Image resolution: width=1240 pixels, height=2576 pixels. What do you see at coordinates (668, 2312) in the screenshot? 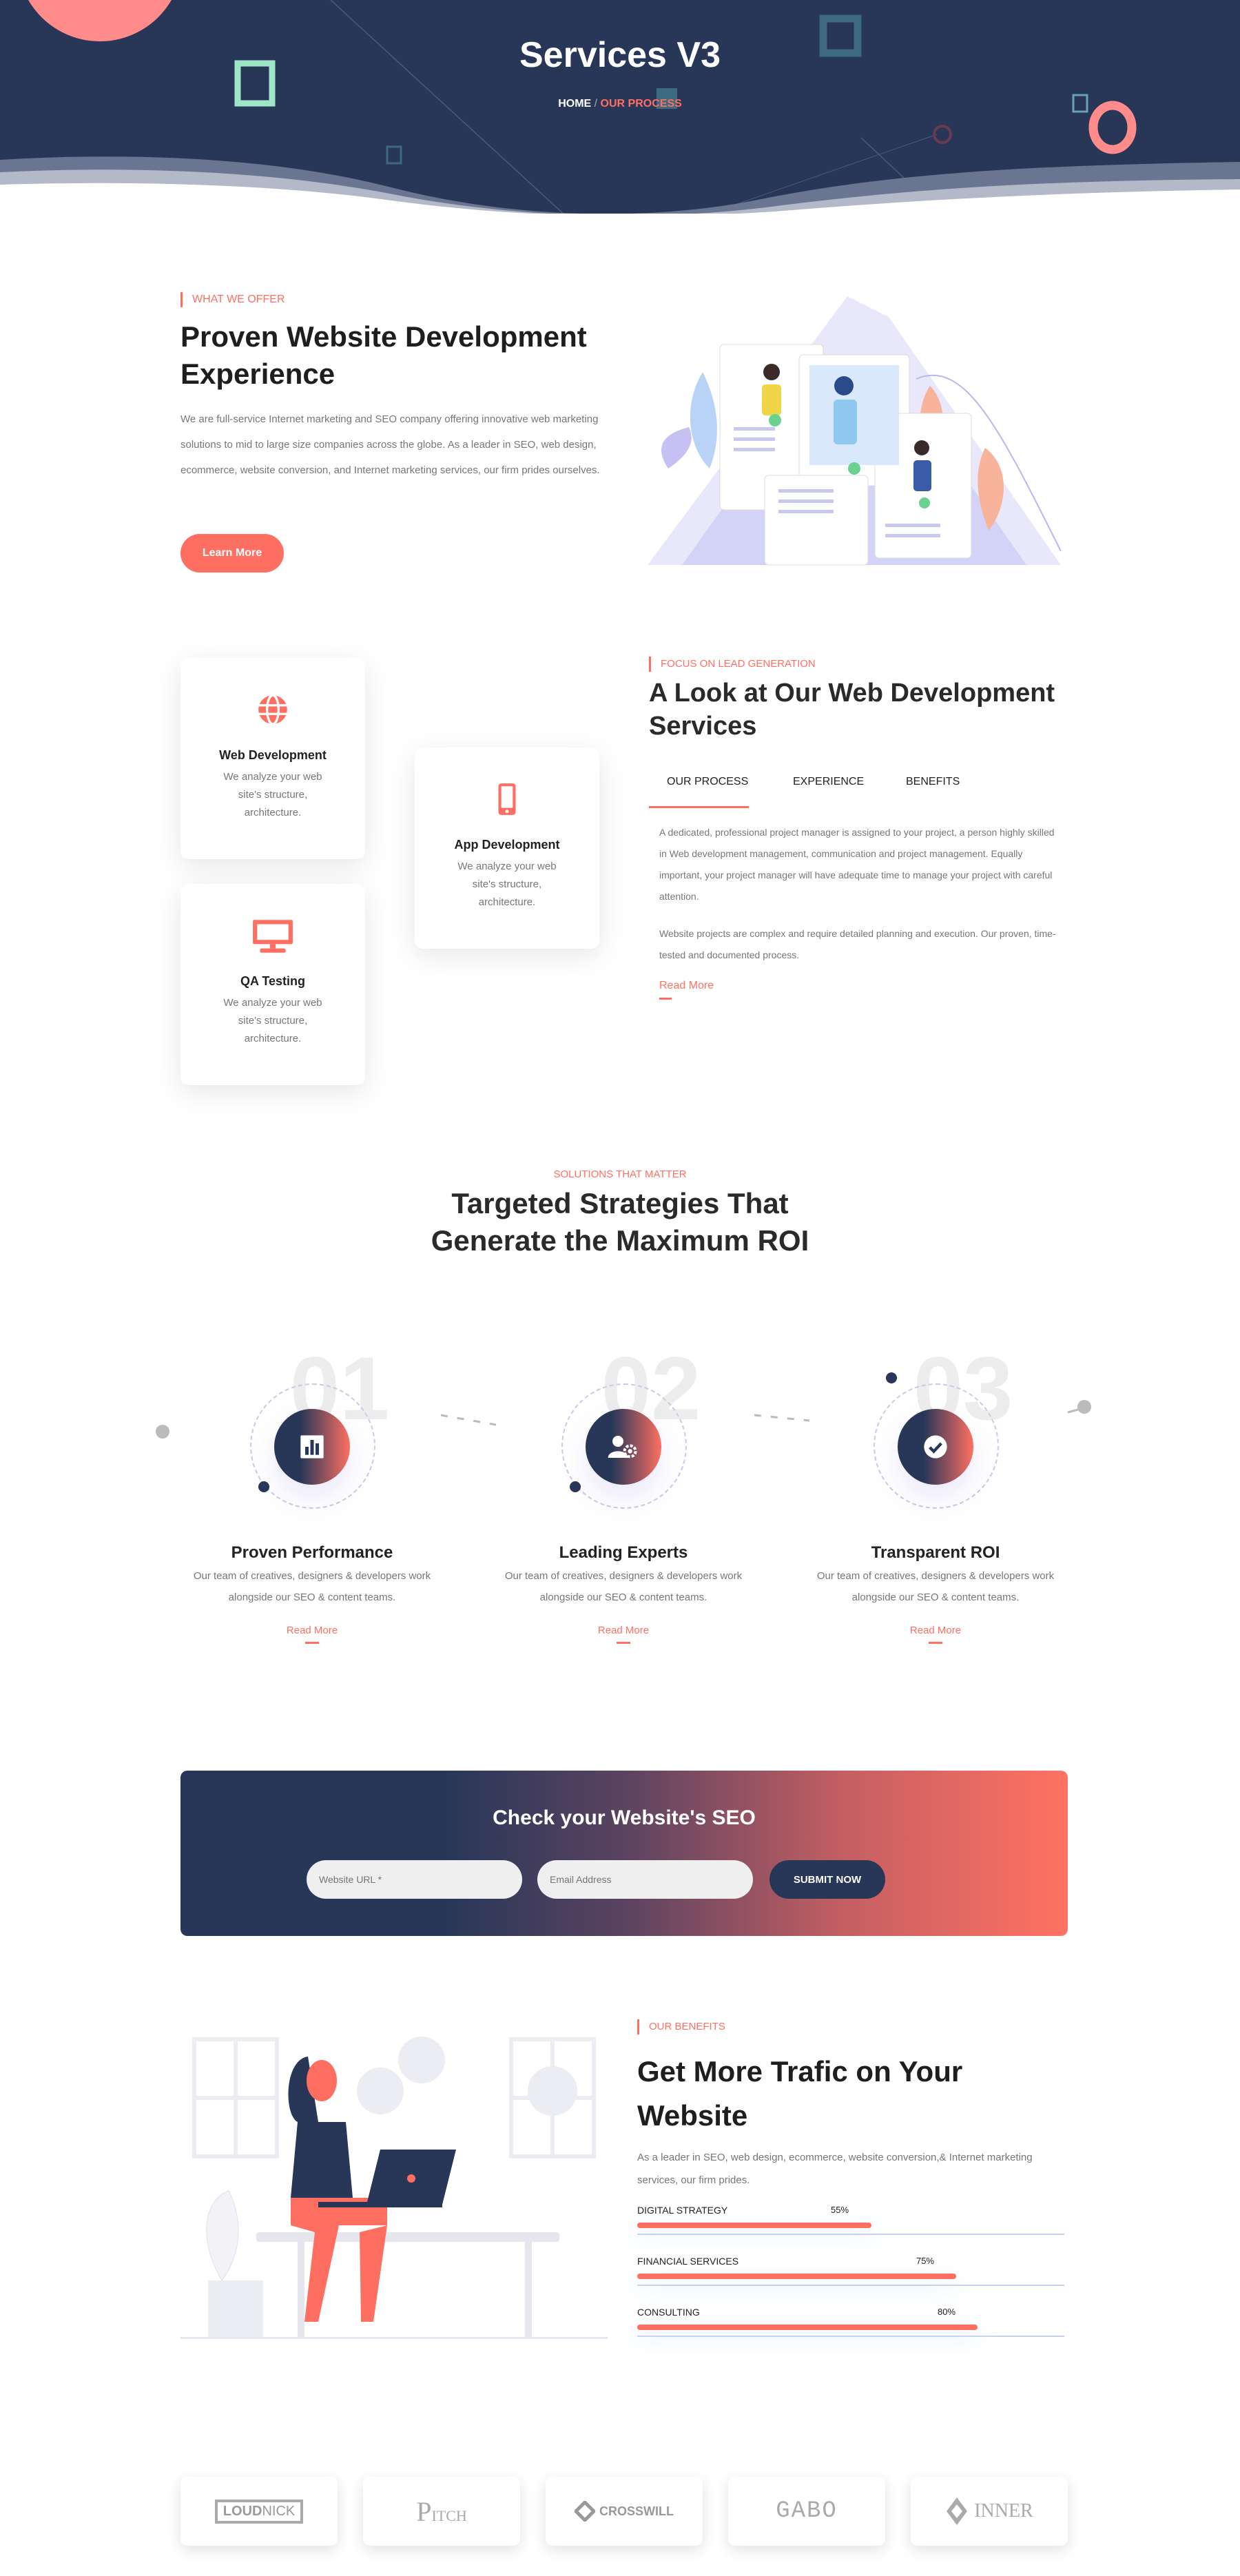
I see `skill-label: CONSULTING` at bounding box center [668, 2312].